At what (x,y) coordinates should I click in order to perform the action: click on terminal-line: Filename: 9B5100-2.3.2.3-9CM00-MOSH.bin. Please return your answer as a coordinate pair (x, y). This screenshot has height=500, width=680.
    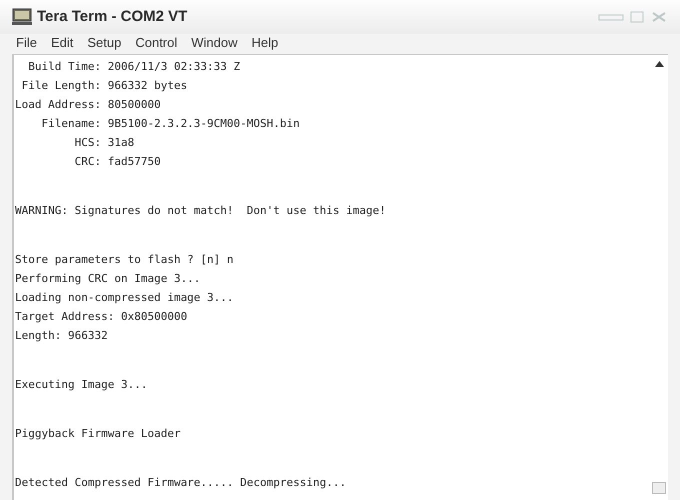
    Looking at the image, I should click on (170, 124).